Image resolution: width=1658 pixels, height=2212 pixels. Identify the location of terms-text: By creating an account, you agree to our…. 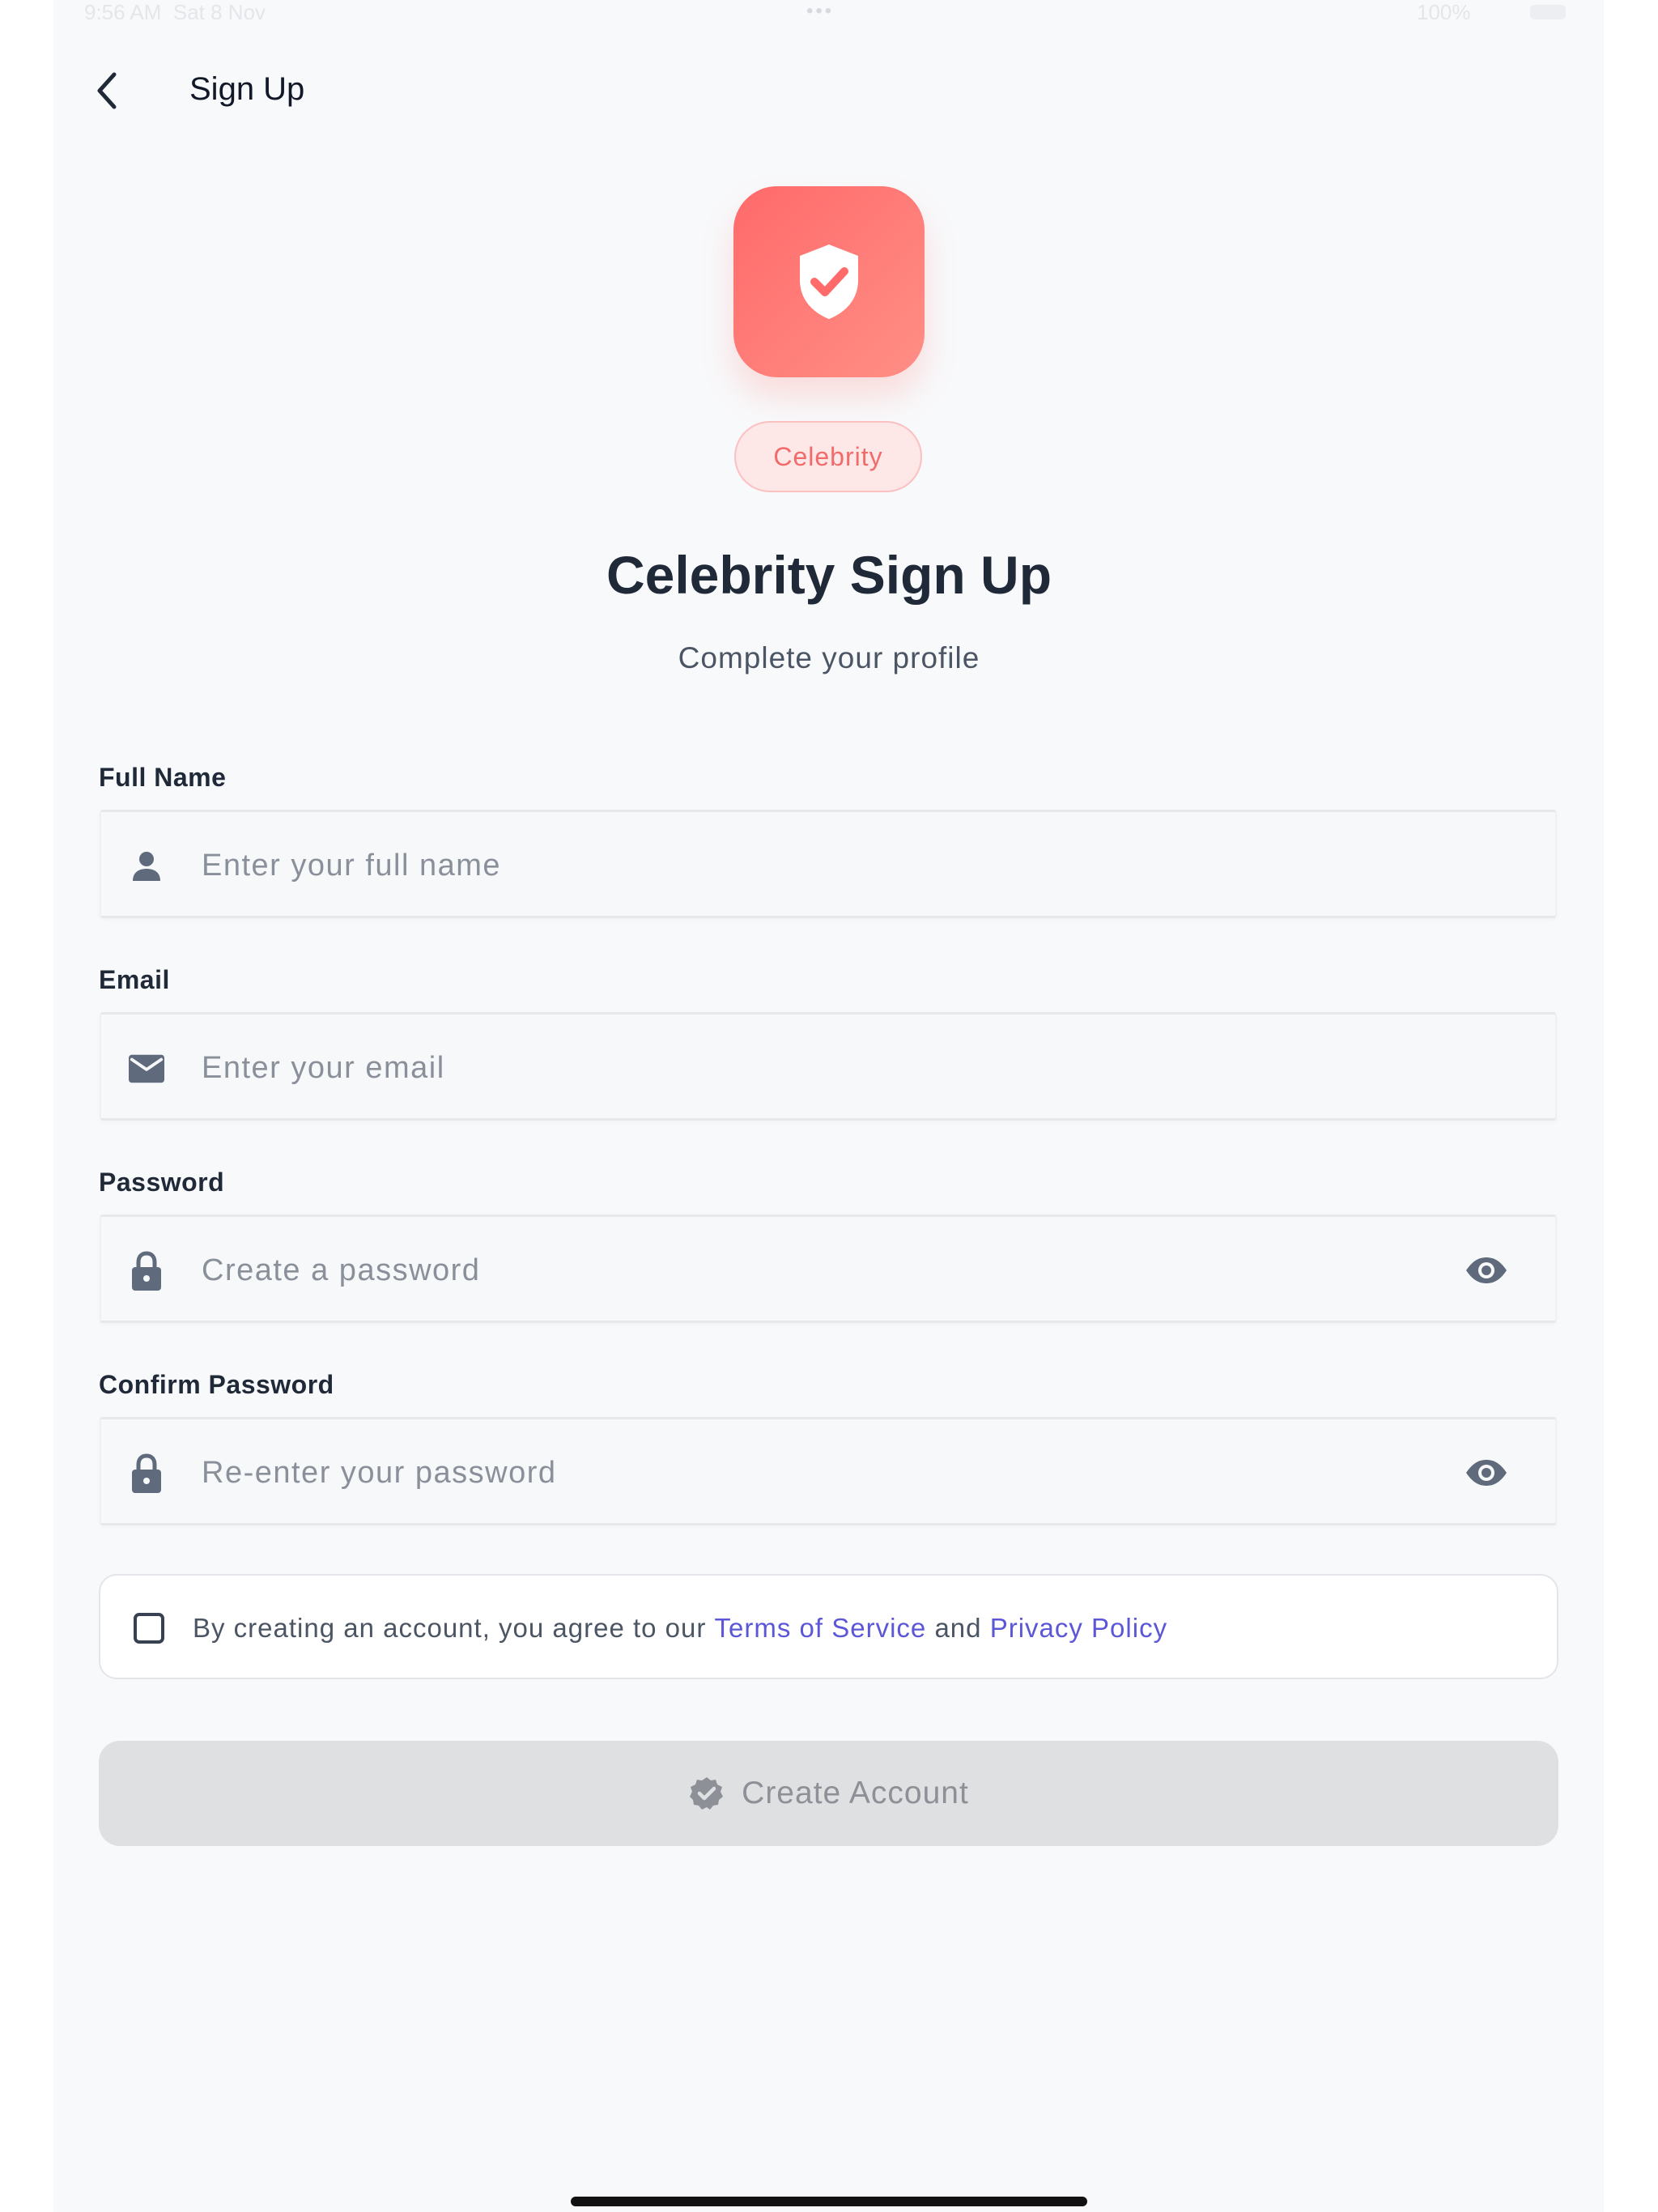
(680, 1628).